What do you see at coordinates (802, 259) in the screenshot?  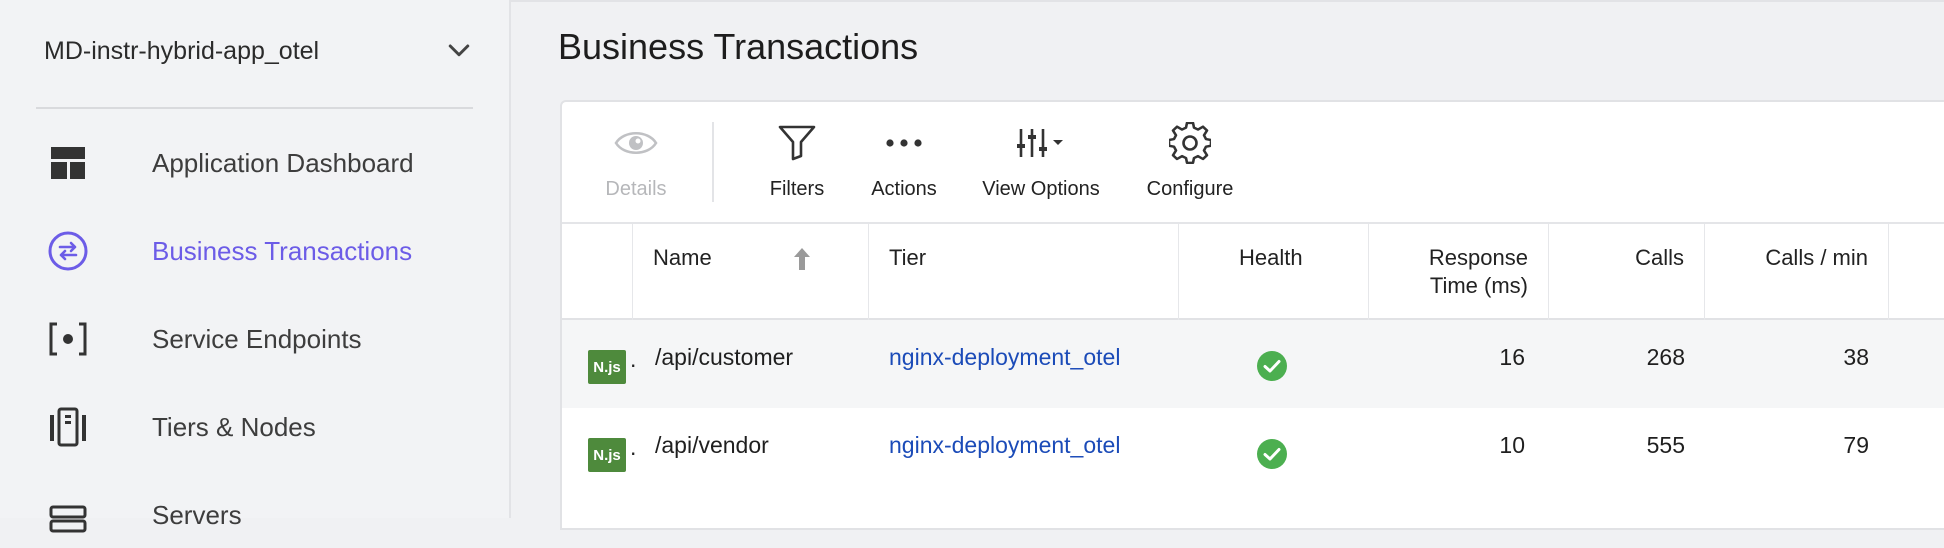 I see `sort-ascending-icon` at bounding box center [802, 259].